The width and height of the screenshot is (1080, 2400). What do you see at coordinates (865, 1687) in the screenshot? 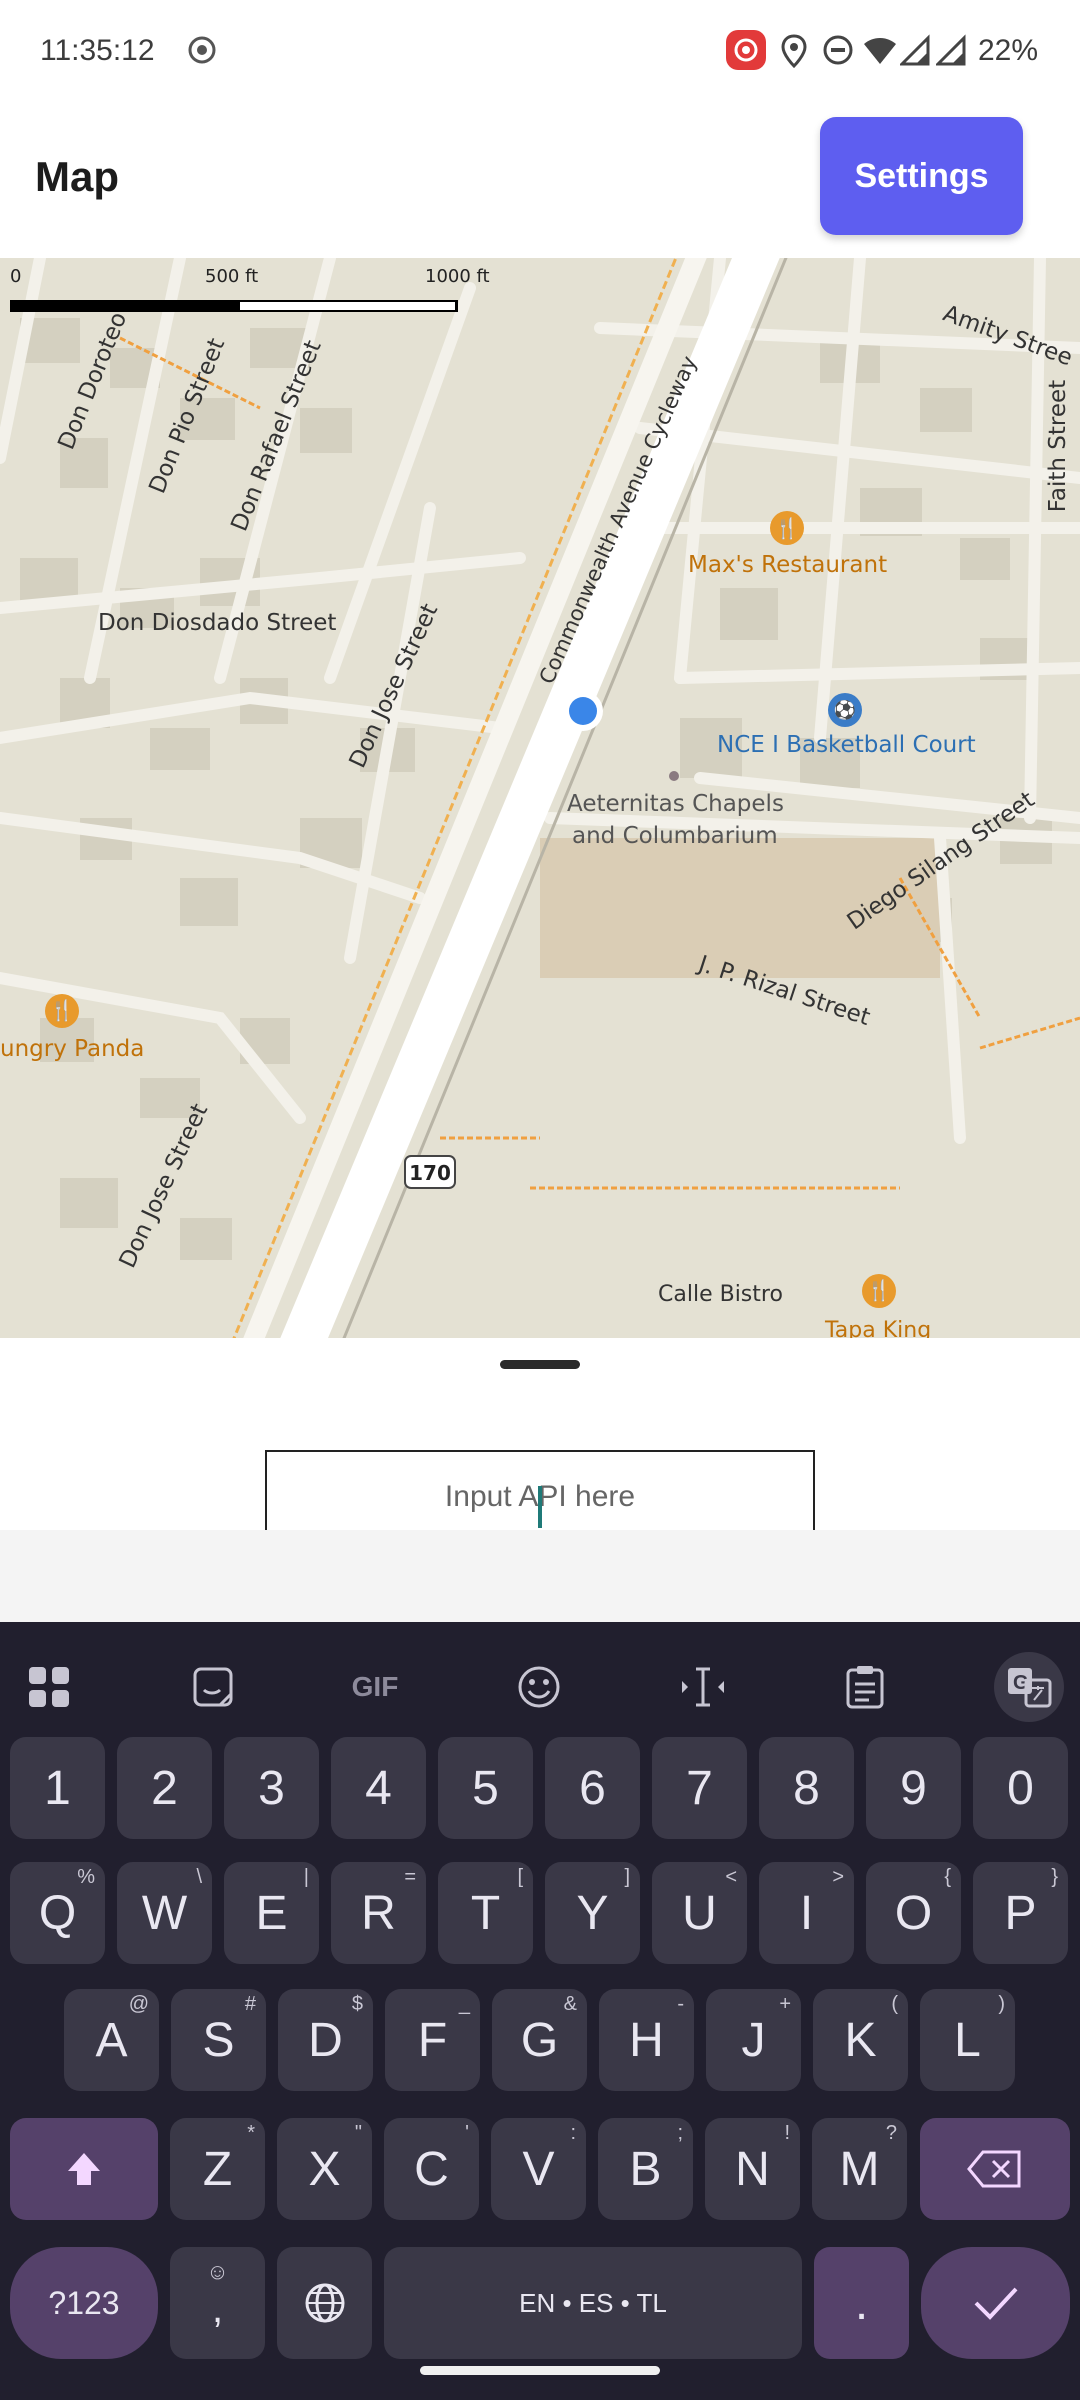
I see `clipboard-icon` at bounding box center [865, 1687].